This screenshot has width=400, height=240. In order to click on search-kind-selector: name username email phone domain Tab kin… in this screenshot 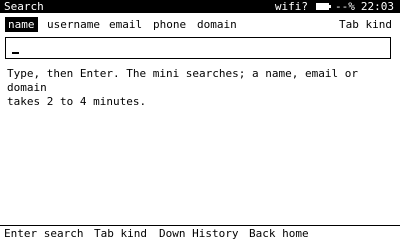, I will do `click(200, 24)`.